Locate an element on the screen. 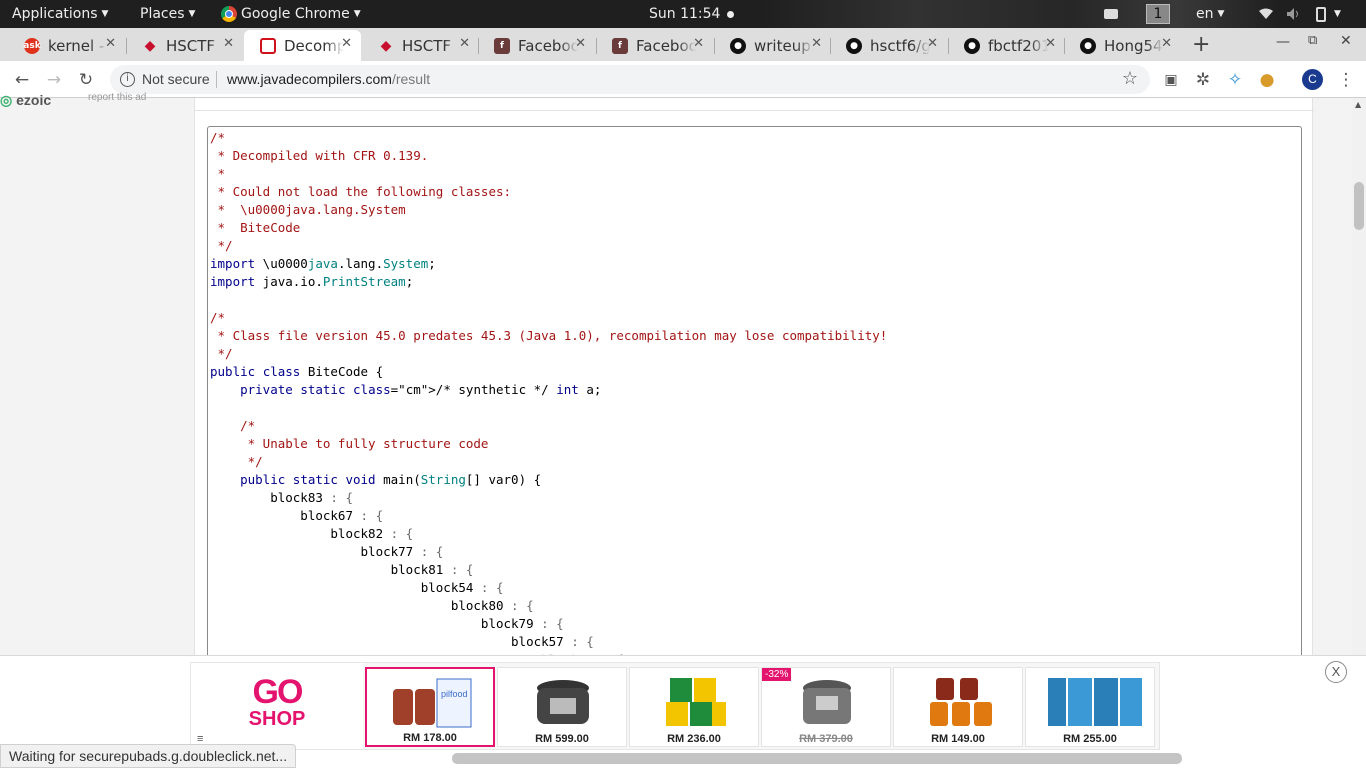 Image resolution: width=1366 pixels, height=768 pixels. menu-kebab-icon: ⋮ is located at coordinates (1346, 80).